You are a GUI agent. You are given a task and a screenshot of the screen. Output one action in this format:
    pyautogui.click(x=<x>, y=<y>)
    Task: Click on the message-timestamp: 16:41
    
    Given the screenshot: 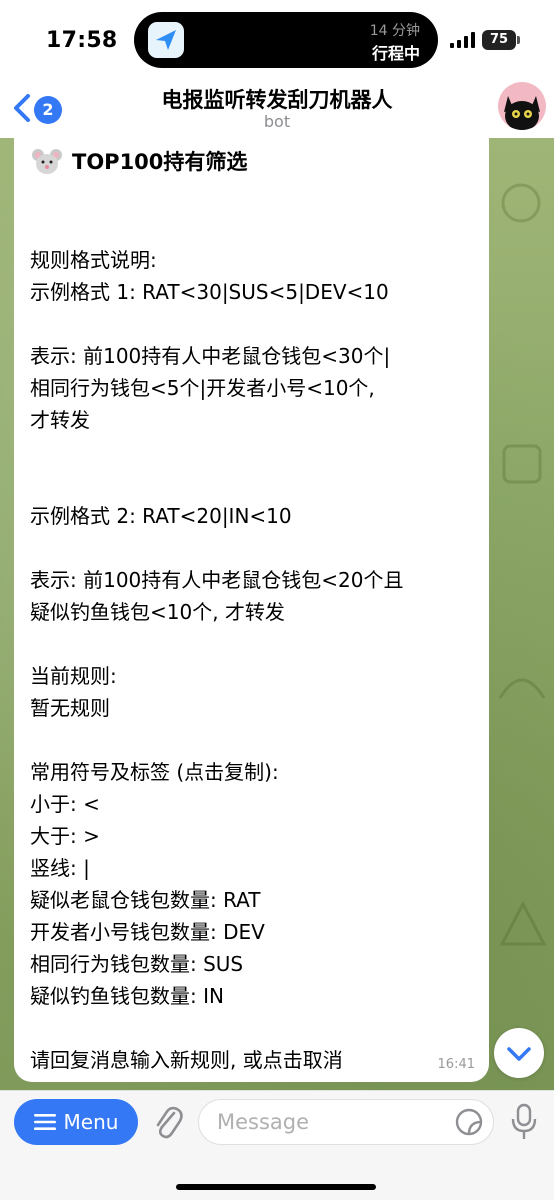 What is the action you would take?
    pyautogui.click(x=456, y=1064)
    